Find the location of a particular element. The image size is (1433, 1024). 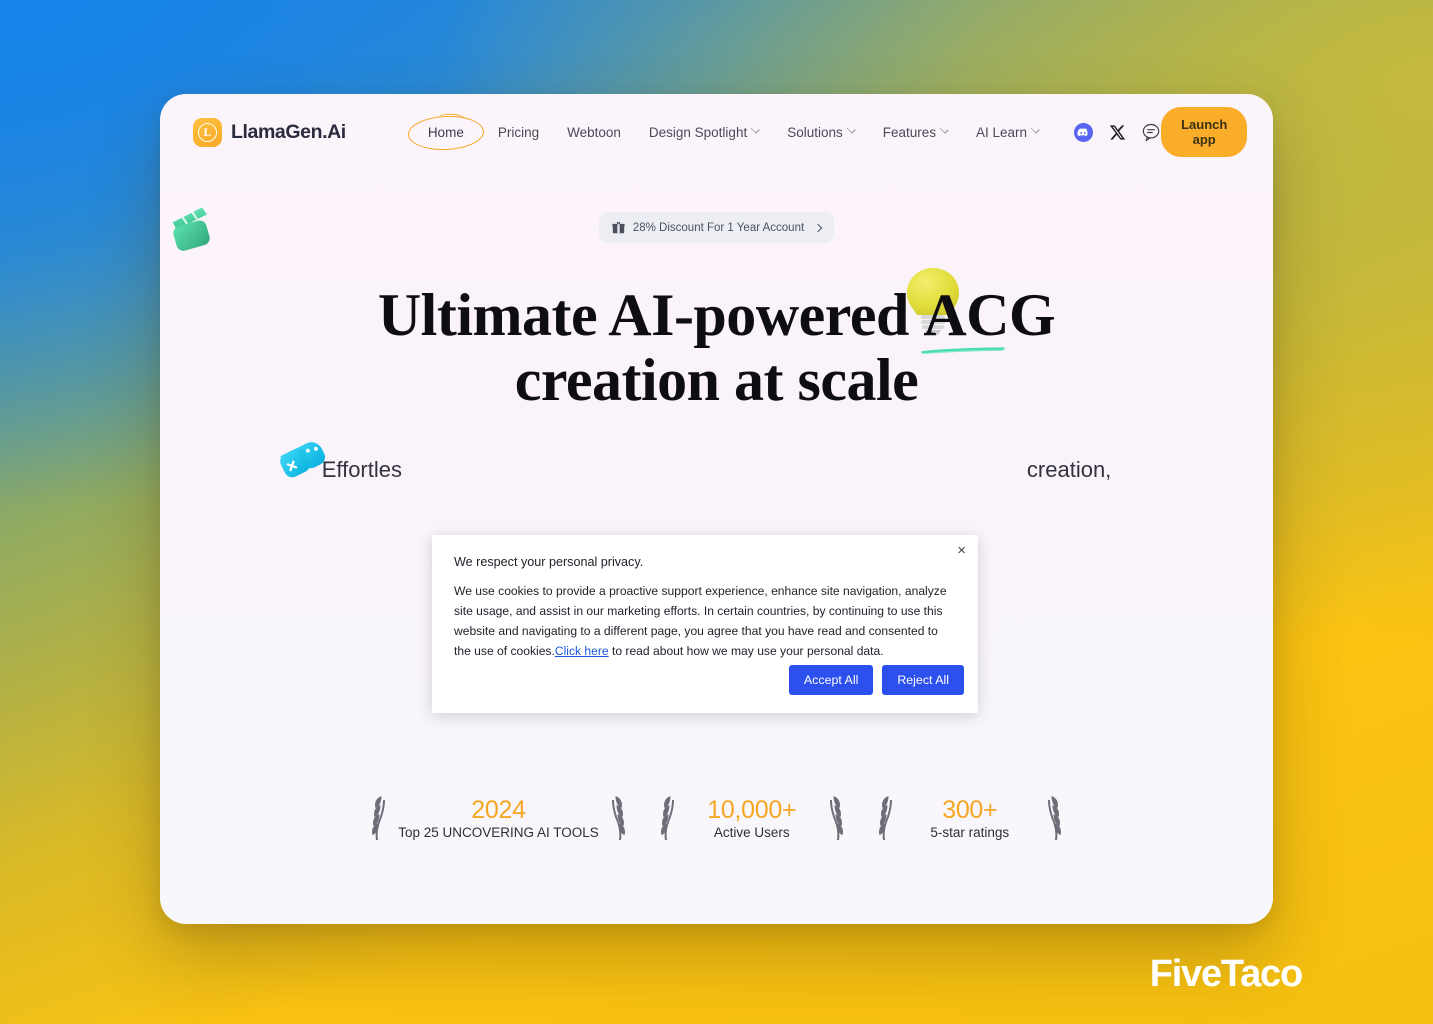

nav-item-ai-learn: AI Learn is located at coordinates (1007, 132).